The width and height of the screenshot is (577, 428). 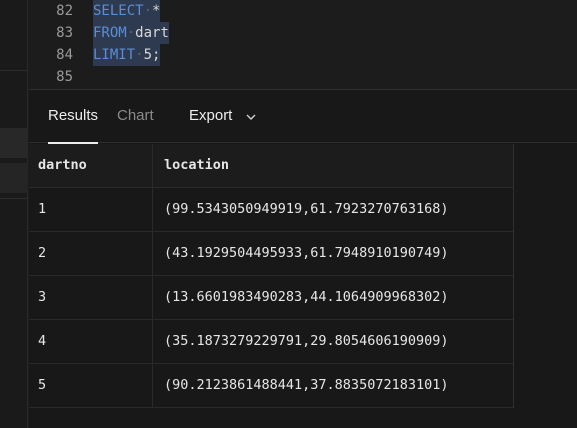 What do you see at coordinates (303, 55) in the screenshot?
I see `code-line: 84 LIMIT·5;` at bounding box center [303, 55].